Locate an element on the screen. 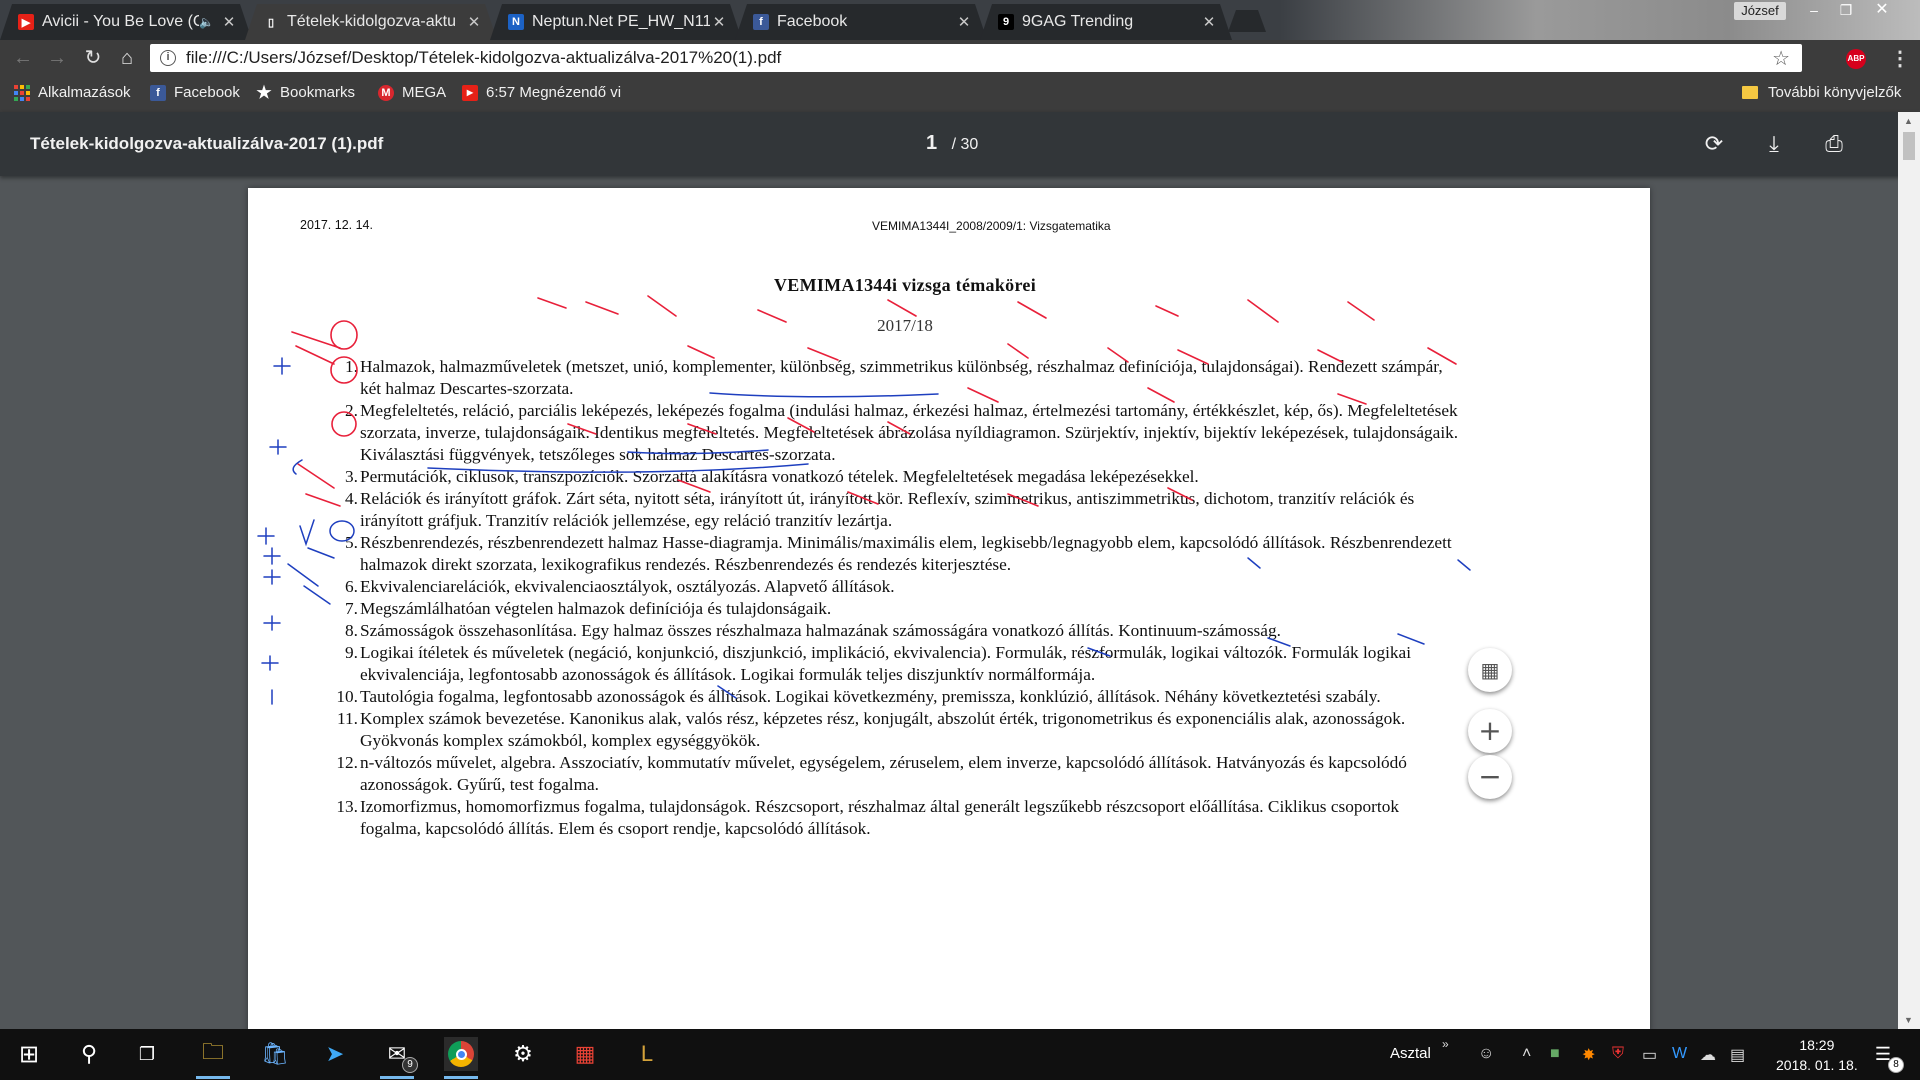 The image size is (1920, 1080). desktop-toolbar-label: Asztal is located at coordinates (1410, 1053).